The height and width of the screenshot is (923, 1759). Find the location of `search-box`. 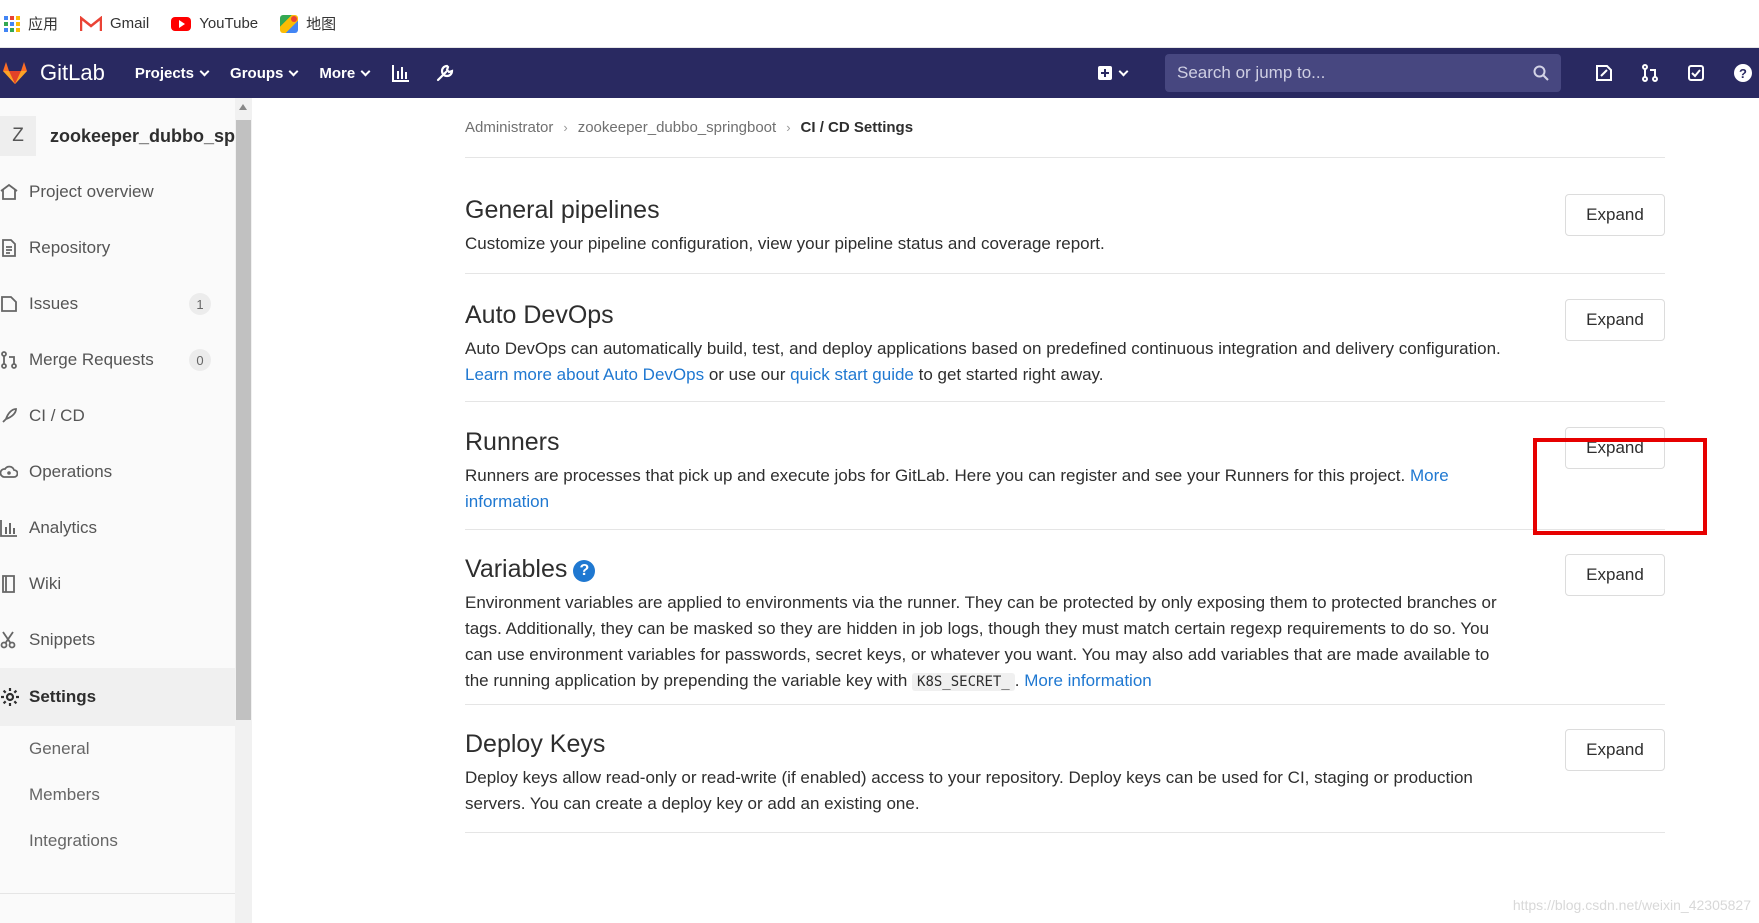

search-box is located at coordinates (1363, 73).